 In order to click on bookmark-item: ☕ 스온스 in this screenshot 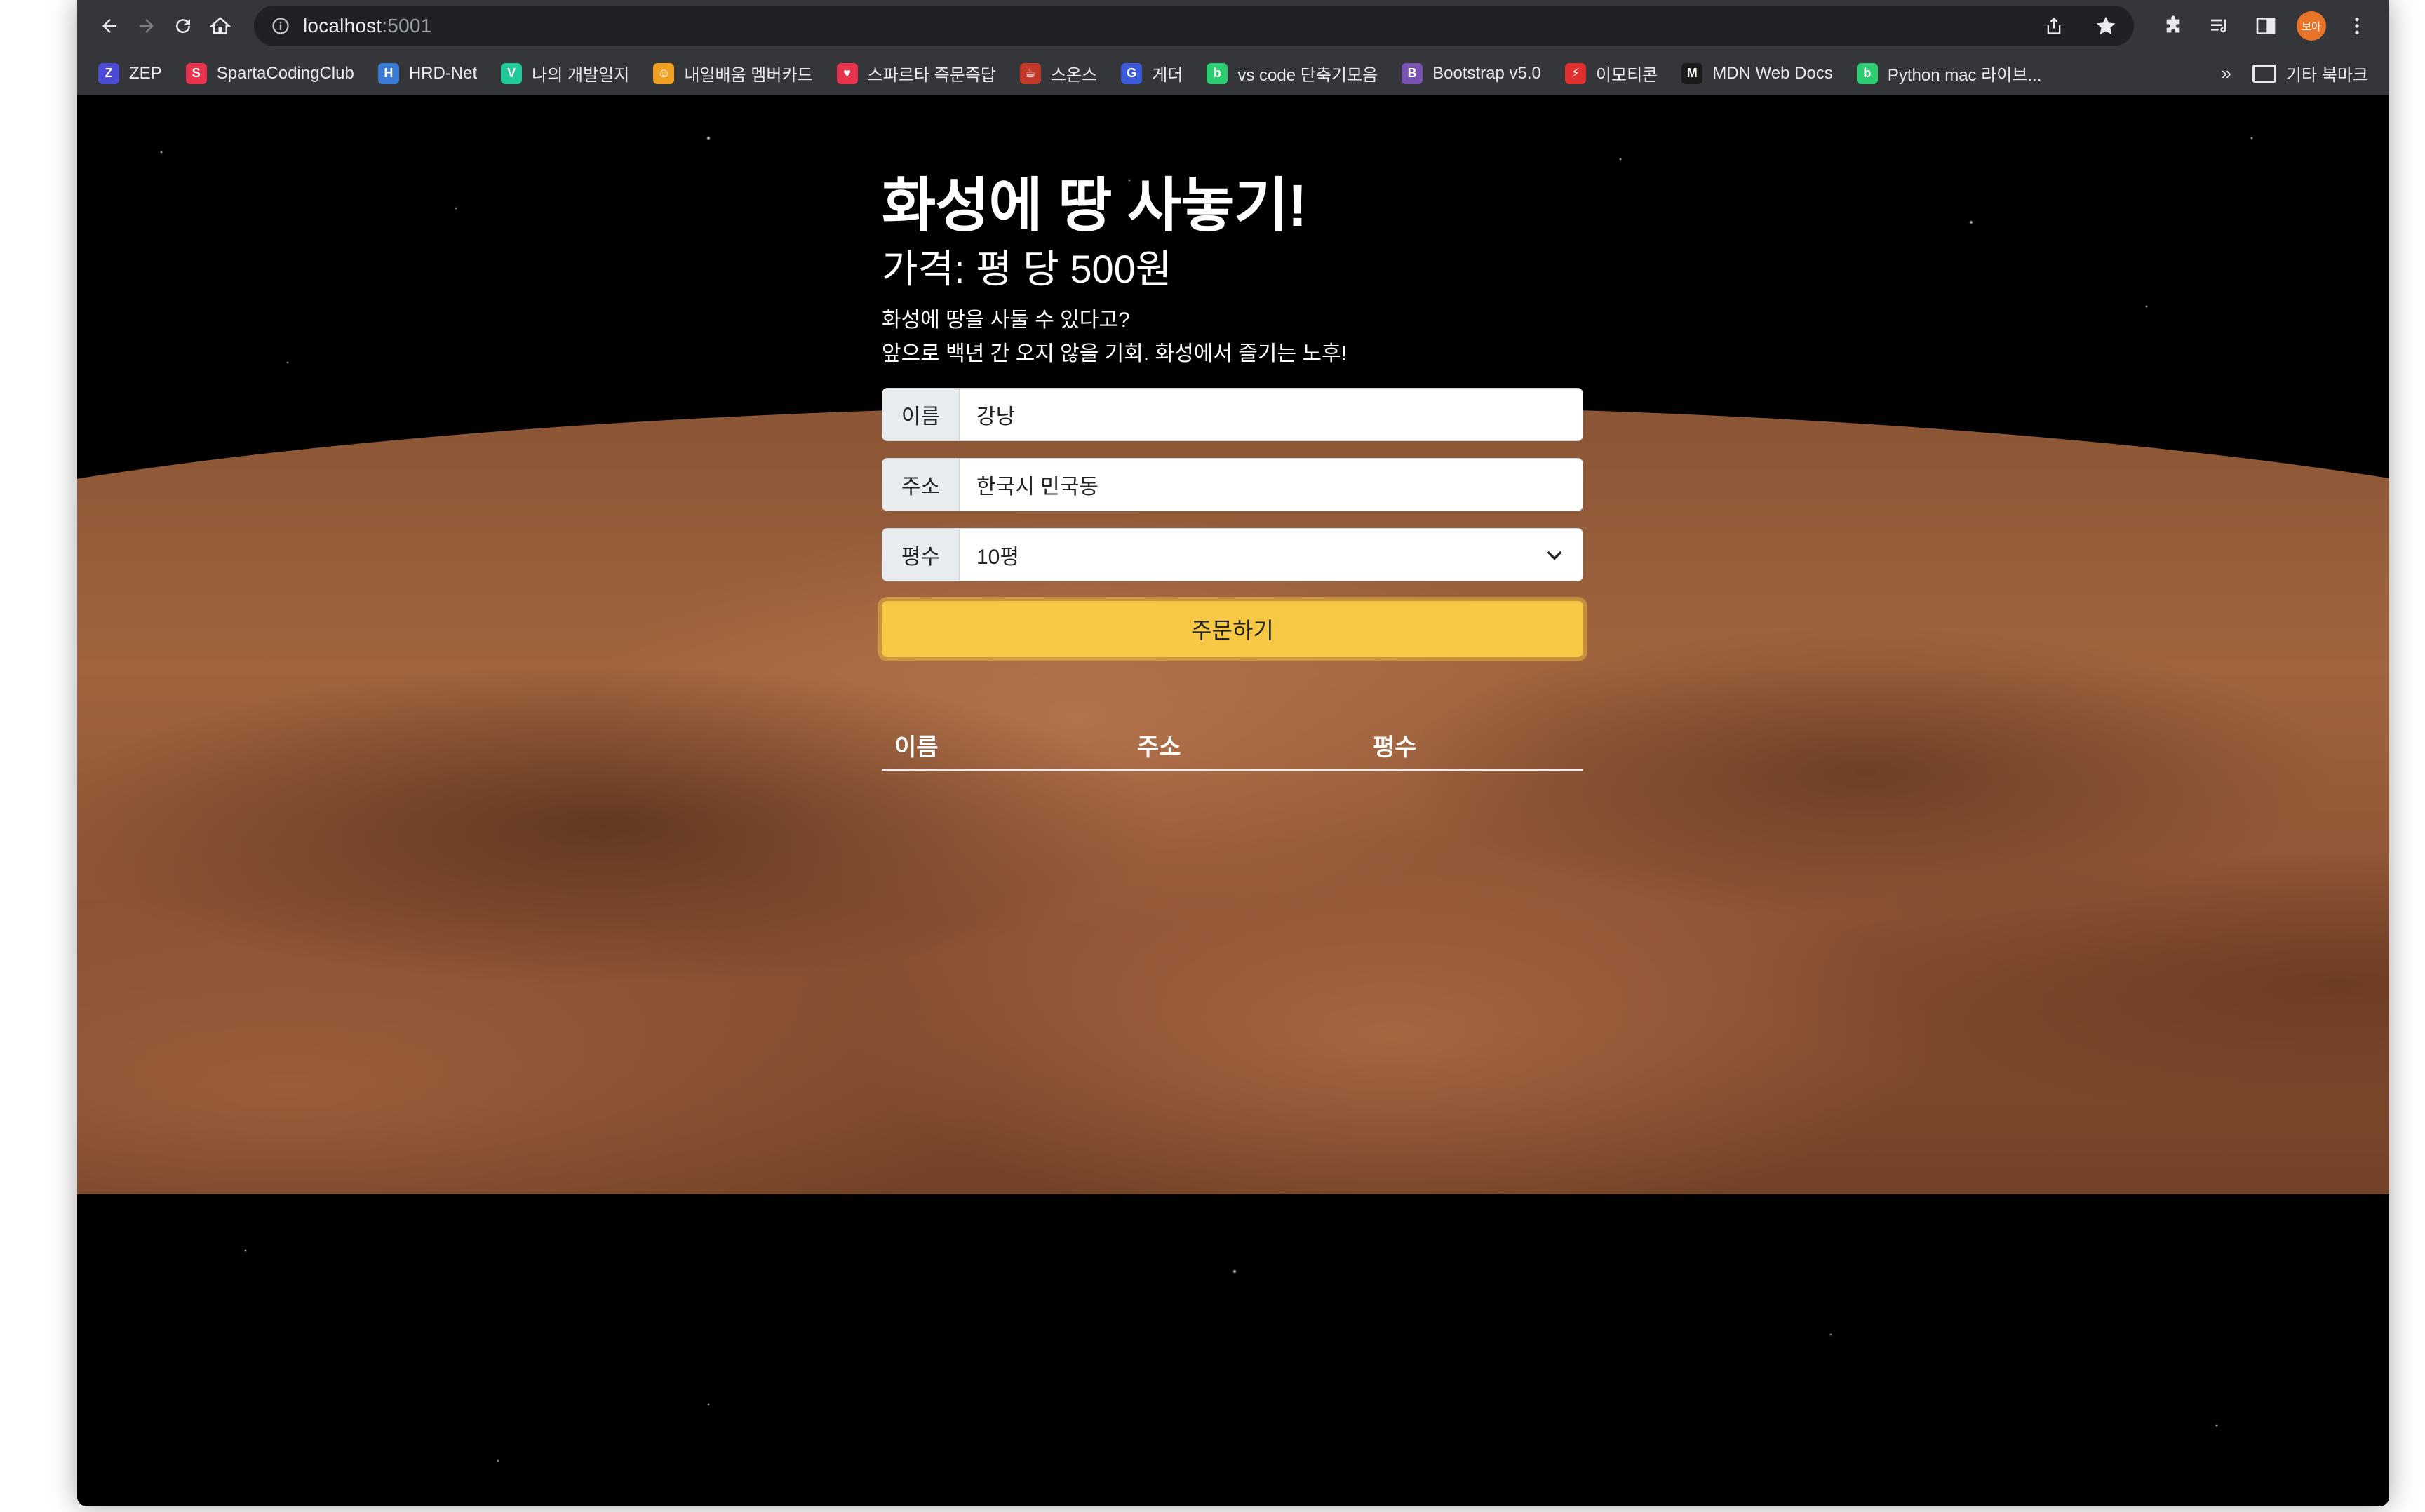, I will do `click(1058, 73)`.